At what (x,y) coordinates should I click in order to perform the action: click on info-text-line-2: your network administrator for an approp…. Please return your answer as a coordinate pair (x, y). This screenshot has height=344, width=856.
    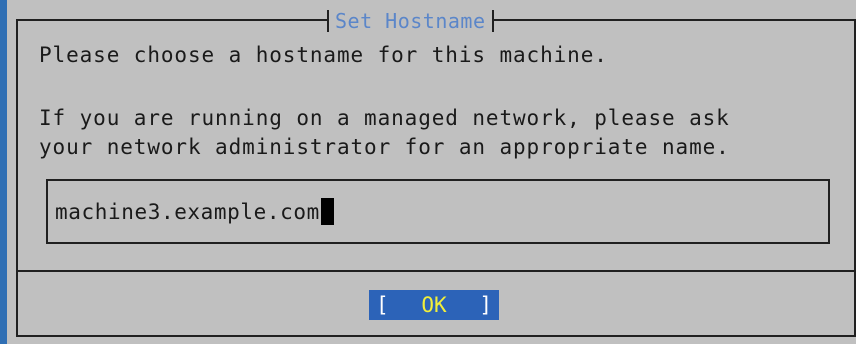
    Looking at the image, I should click on (384, 147).